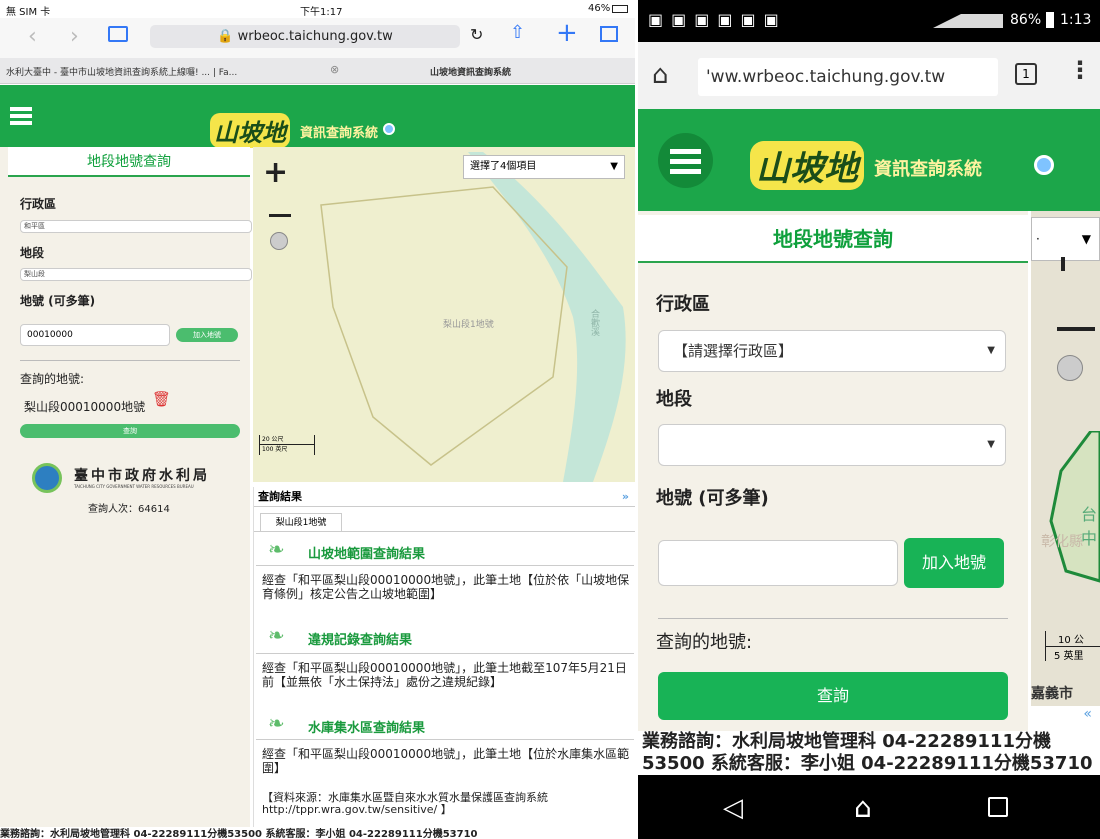  I want to click on scale-meters: 20 公尺, so click(287, 440).